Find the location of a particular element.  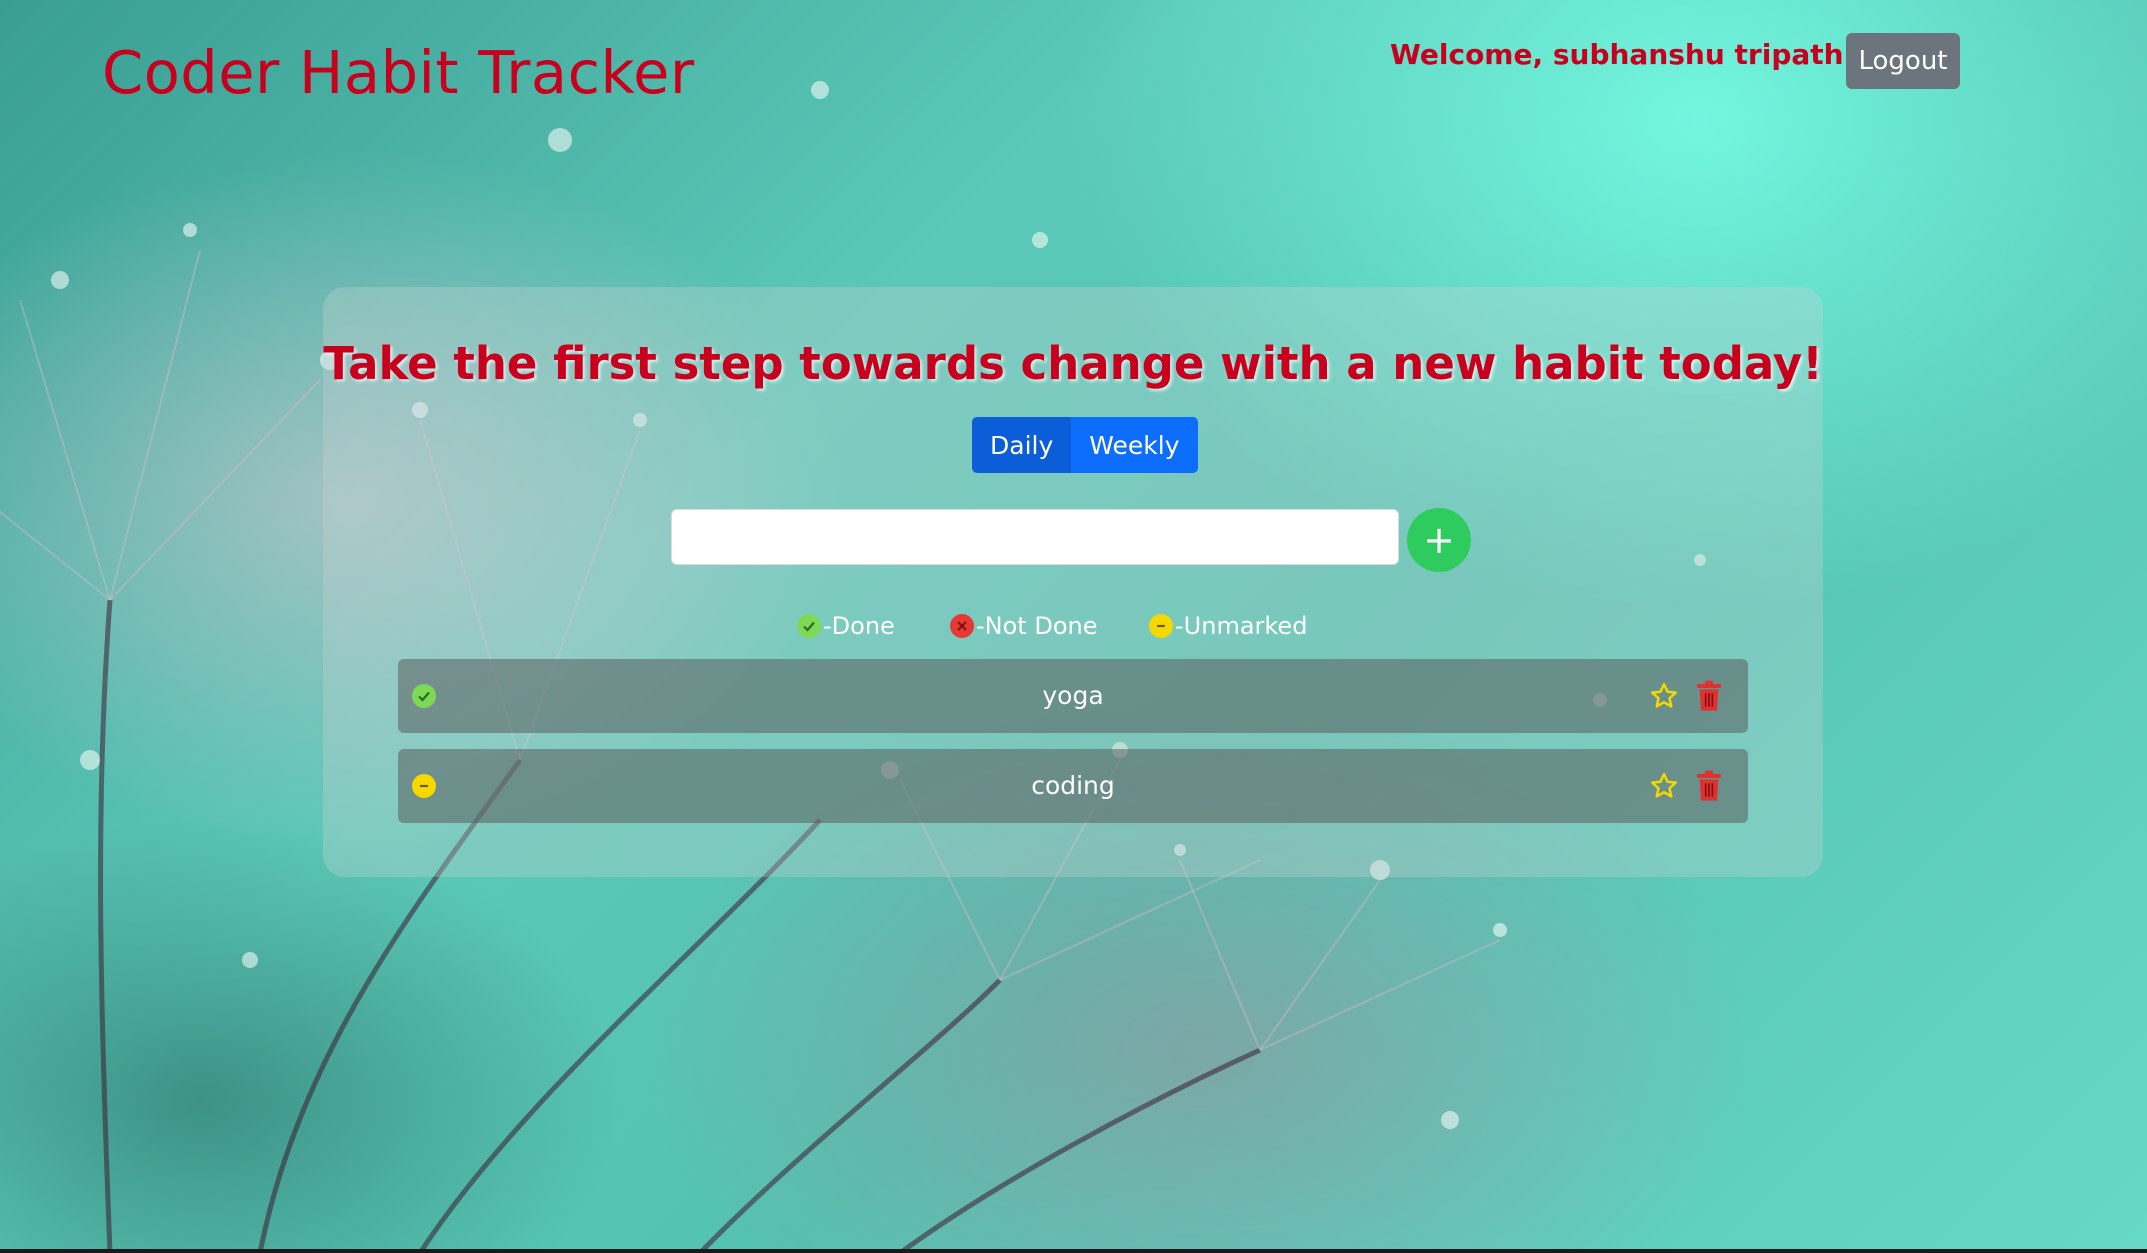

x-circle-icon is located at coordinates (962, 626).